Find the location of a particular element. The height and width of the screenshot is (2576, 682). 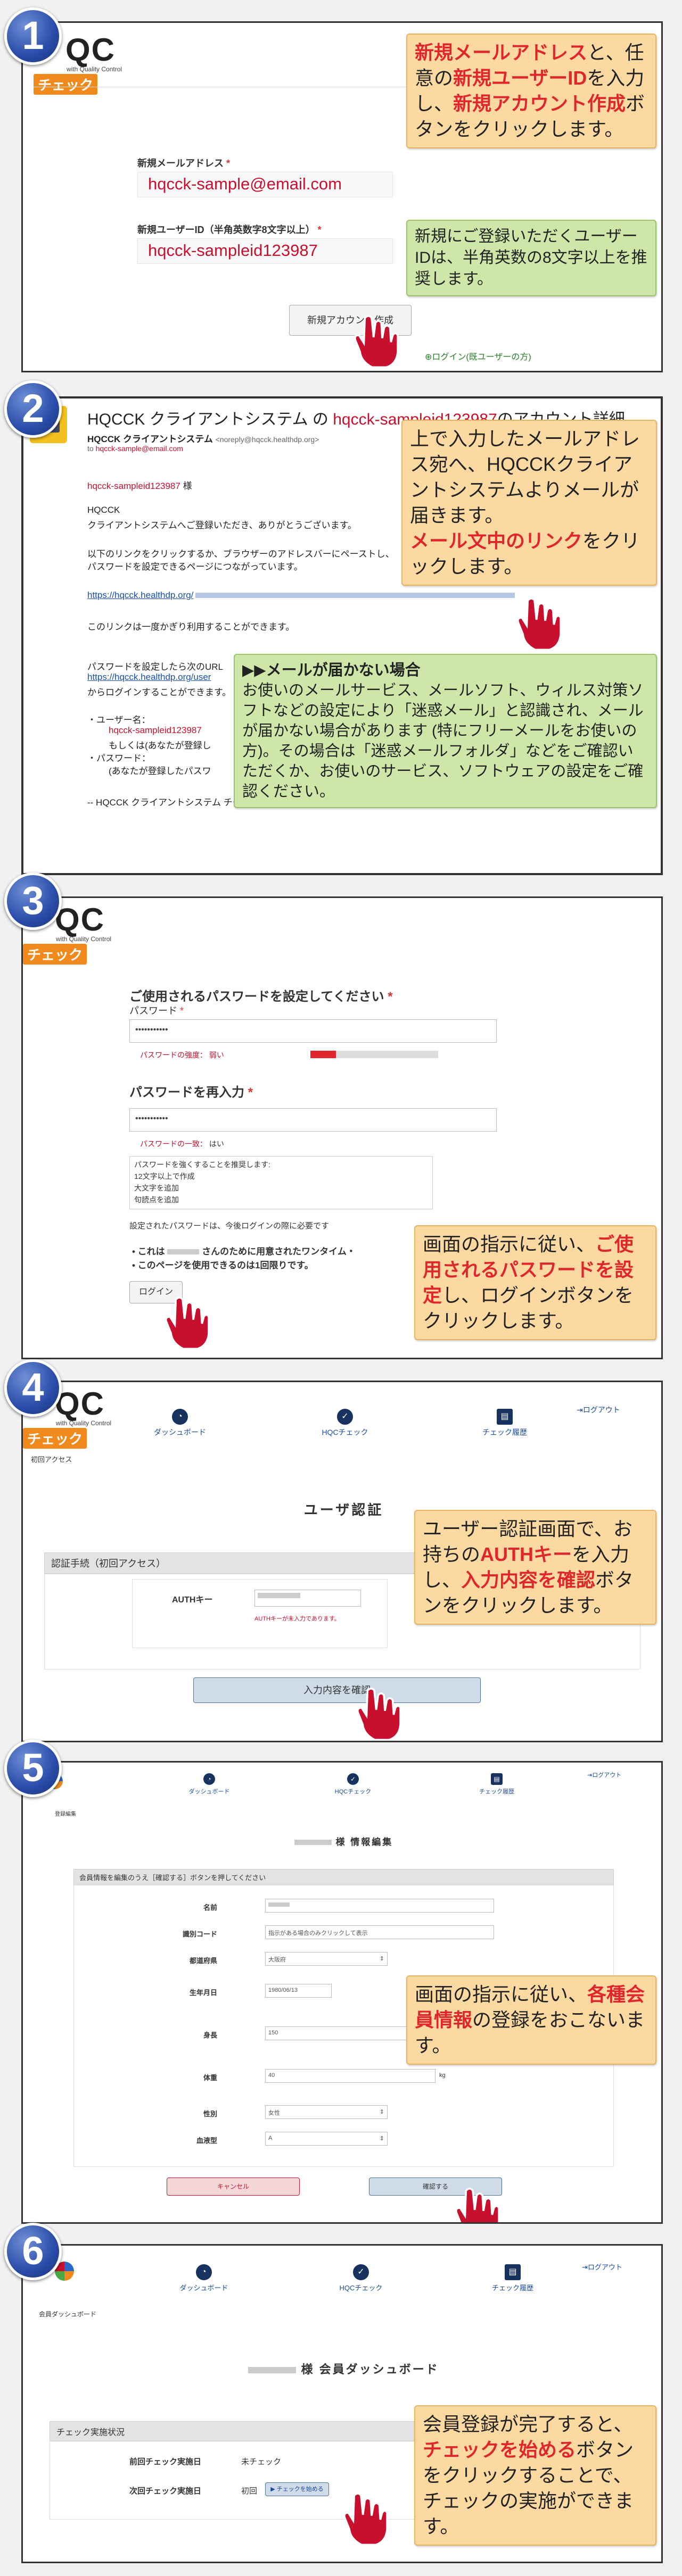

cancel-button: キャンセル is located at coordinates (234, 2187).